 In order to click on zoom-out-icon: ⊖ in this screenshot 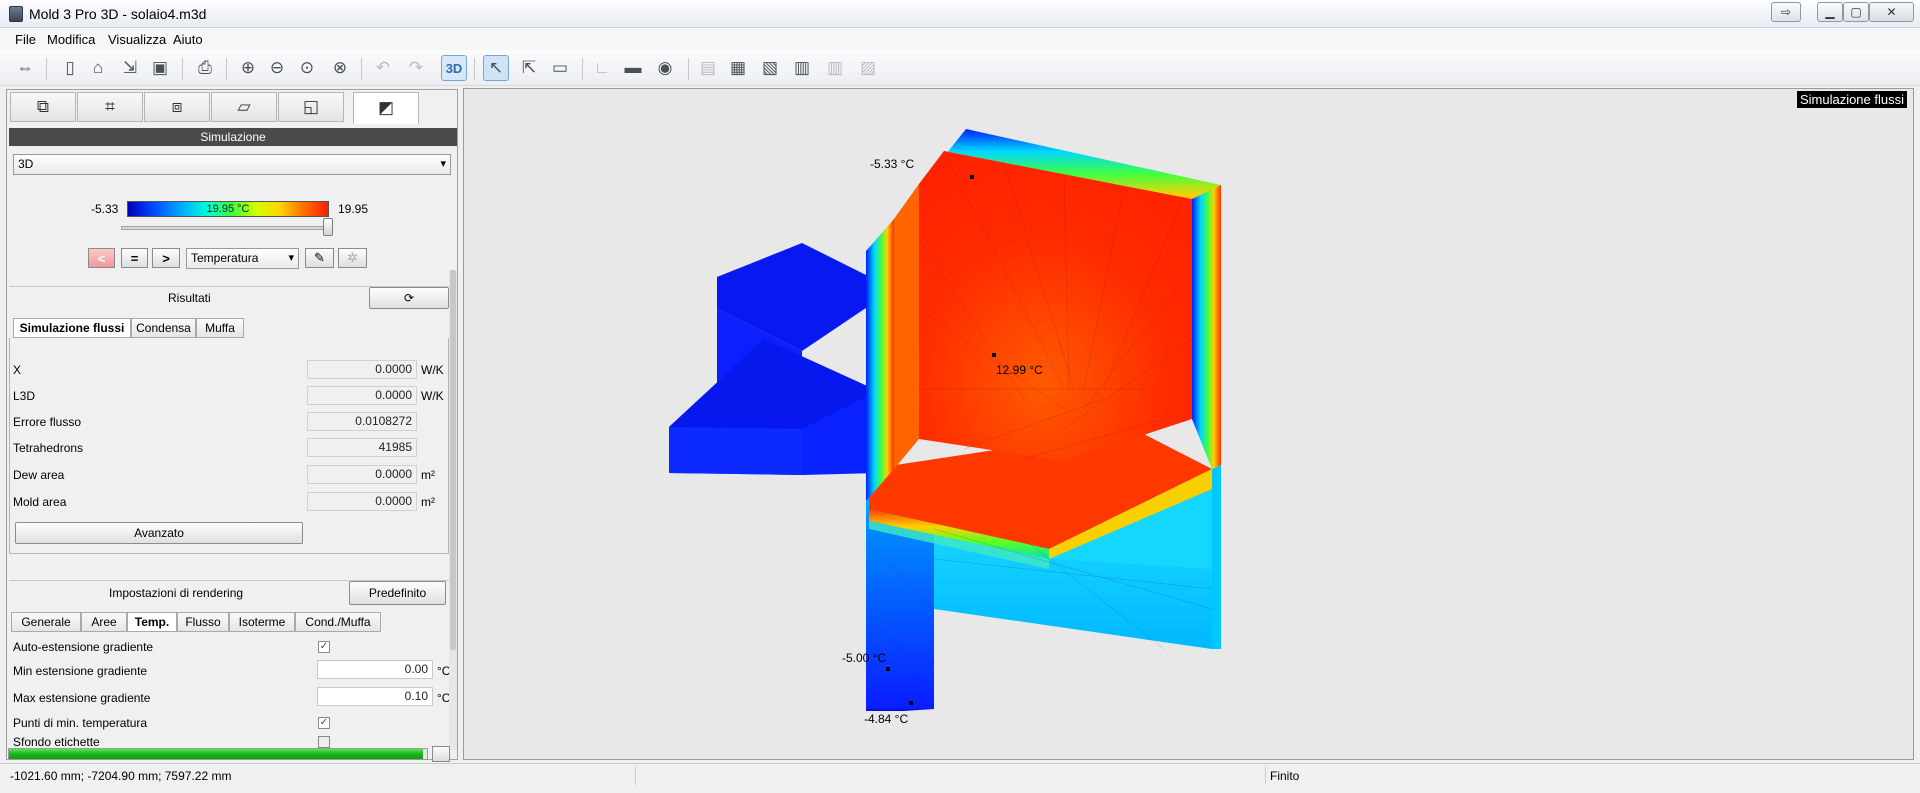, I will do `click(277, 68)`.